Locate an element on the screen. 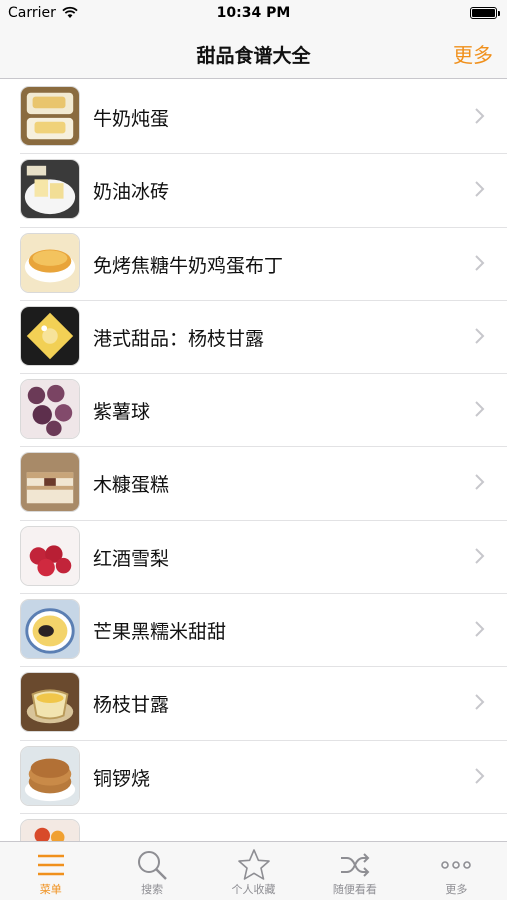  list-item: 免烤焦糖牛奶鸡蛋布丁 is located at coordinates (253, 264).